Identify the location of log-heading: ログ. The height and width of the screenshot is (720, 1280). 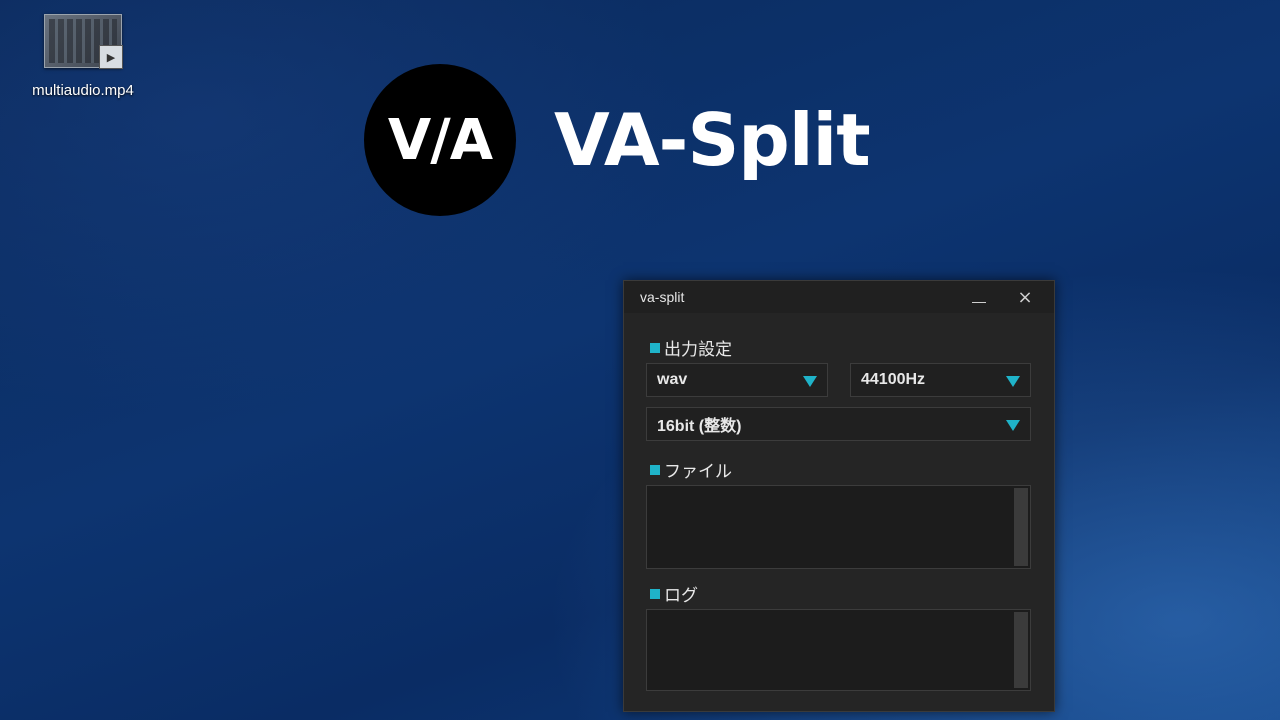
(674, 593).